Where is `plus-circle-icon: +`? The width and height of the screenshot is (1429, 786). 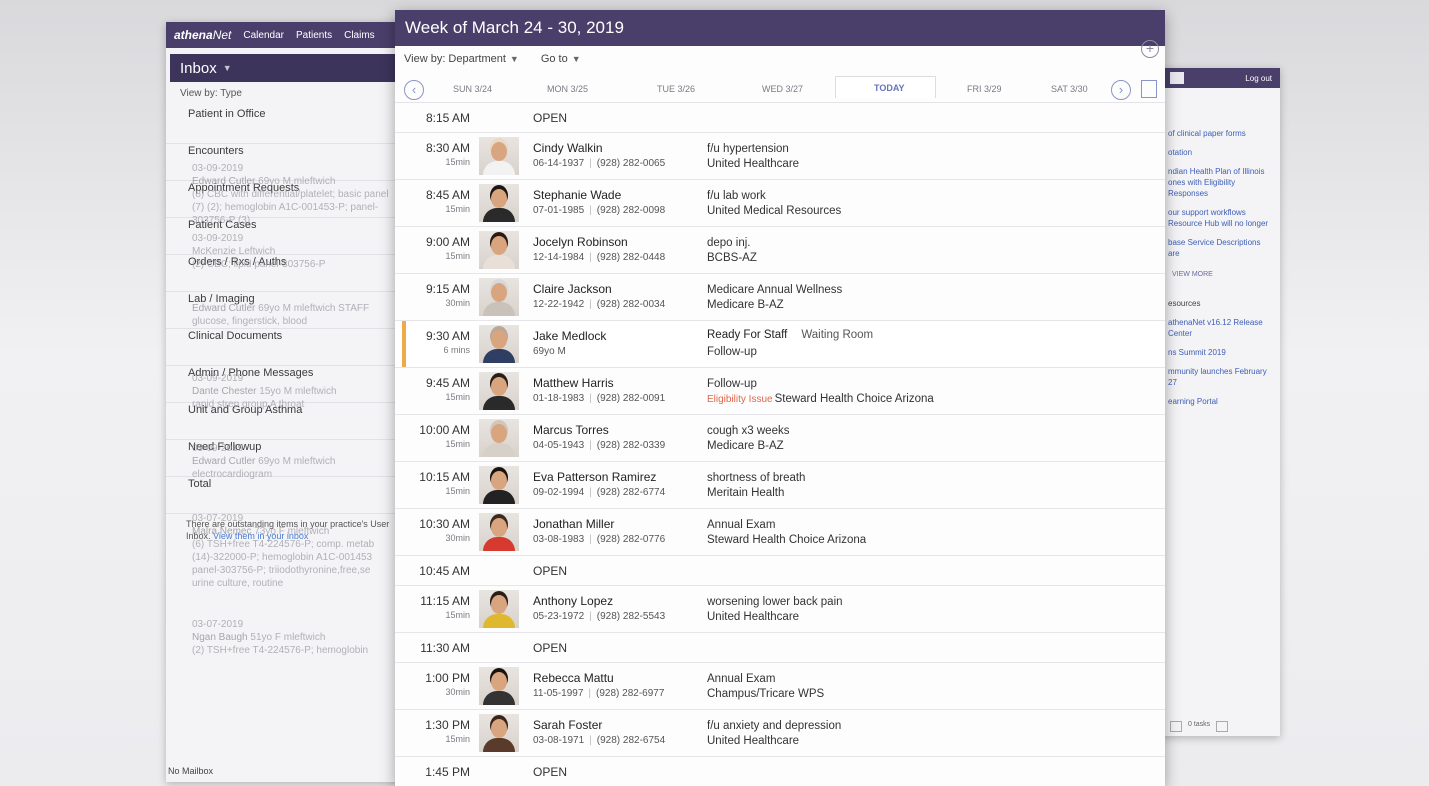 plus-circle-icon: + is located at coordinates (1150, 49).